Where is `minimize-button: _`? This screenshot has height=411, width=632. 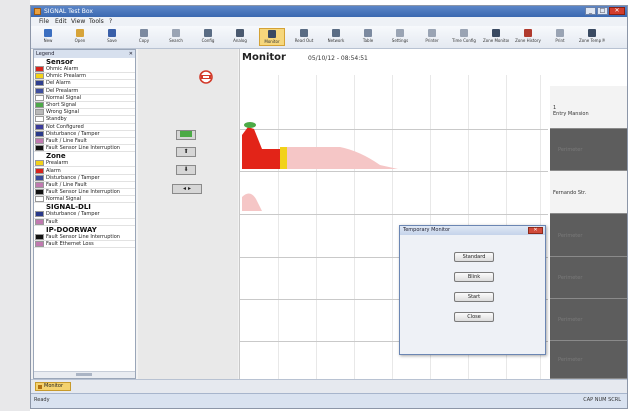 minimize-button: _ is located at coordinates (590, 11).